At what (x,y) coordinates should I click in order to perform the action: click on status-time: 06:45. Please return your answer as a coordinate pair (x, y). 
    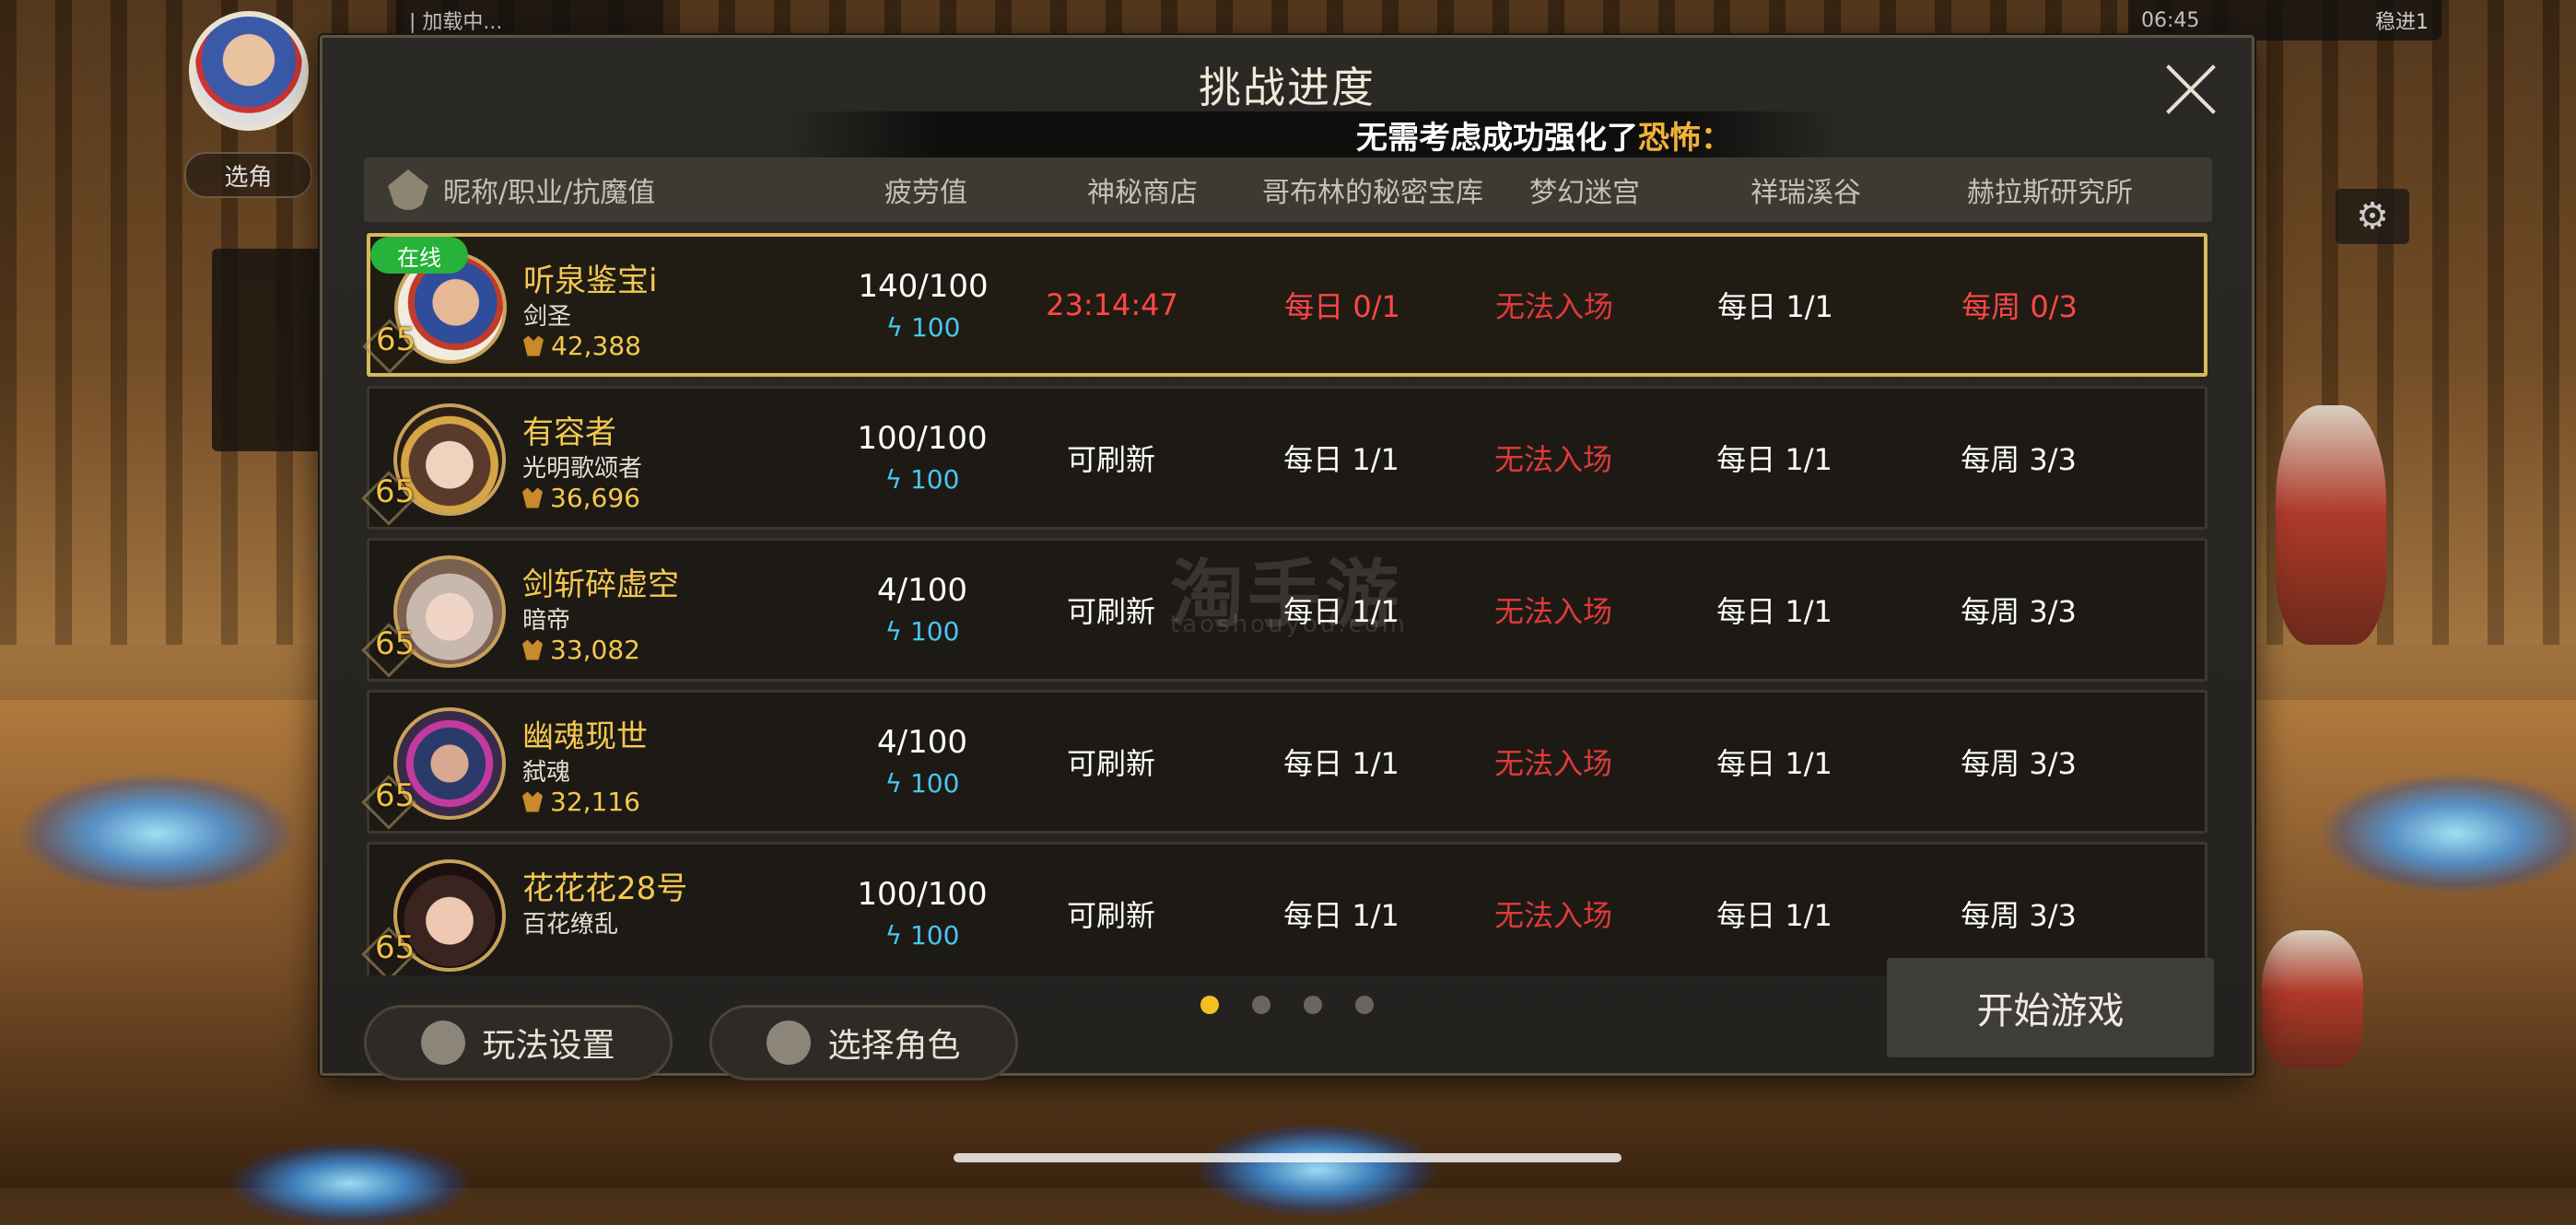
    Looking at the image, I should click on (2170, 20).